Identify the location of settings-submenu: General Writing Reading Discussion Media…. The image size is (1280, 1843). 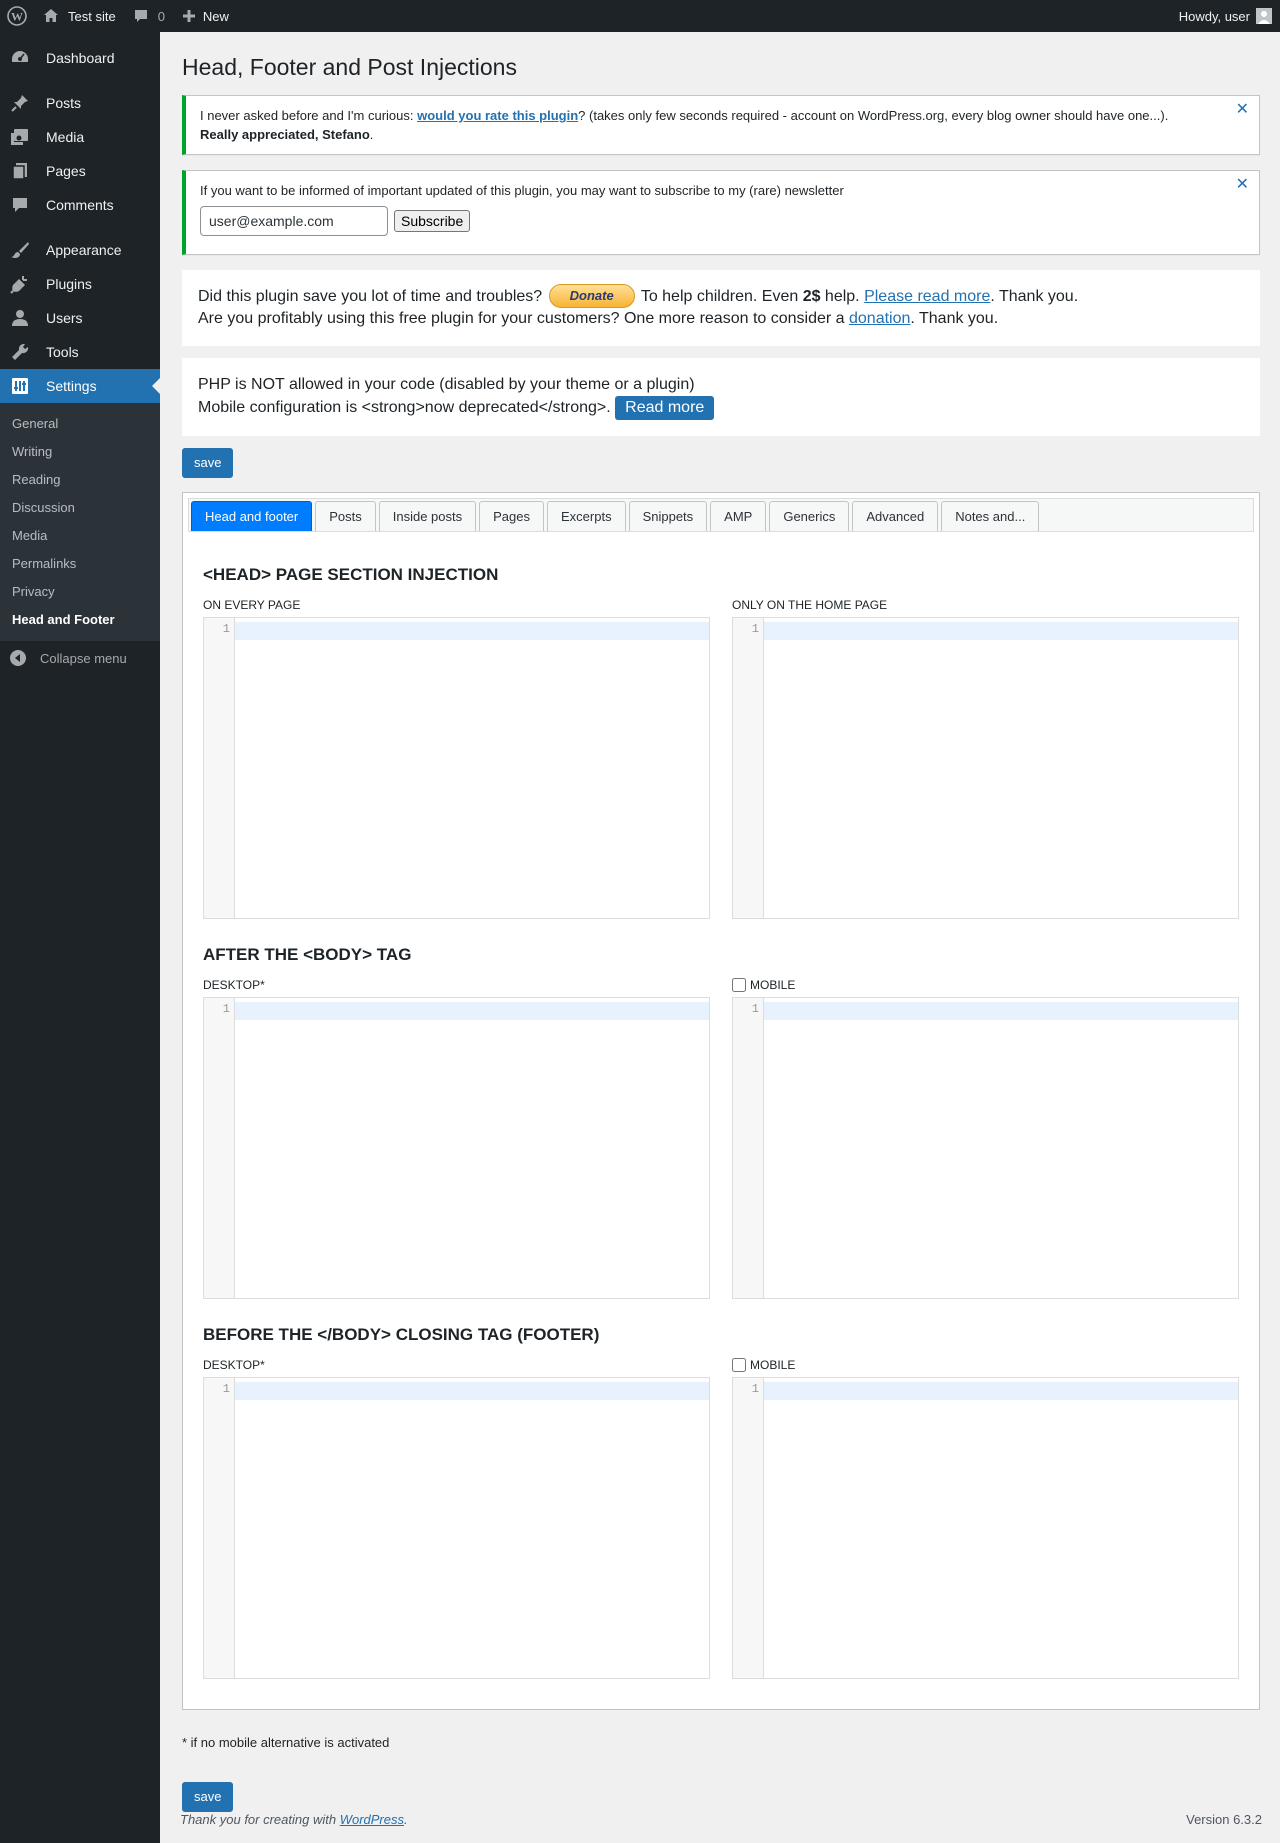
(80, 522).